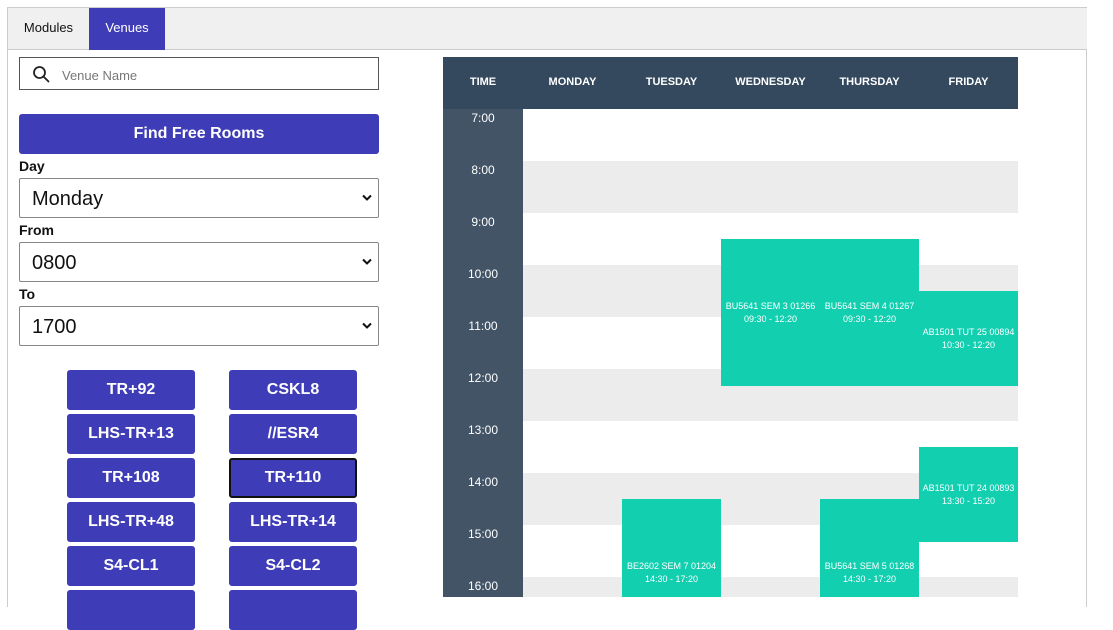 This screenshot has height=630, width=1113. Describe the element at coordinates (32, 166) in the screenshot. I see `day-label: Day` at that location.